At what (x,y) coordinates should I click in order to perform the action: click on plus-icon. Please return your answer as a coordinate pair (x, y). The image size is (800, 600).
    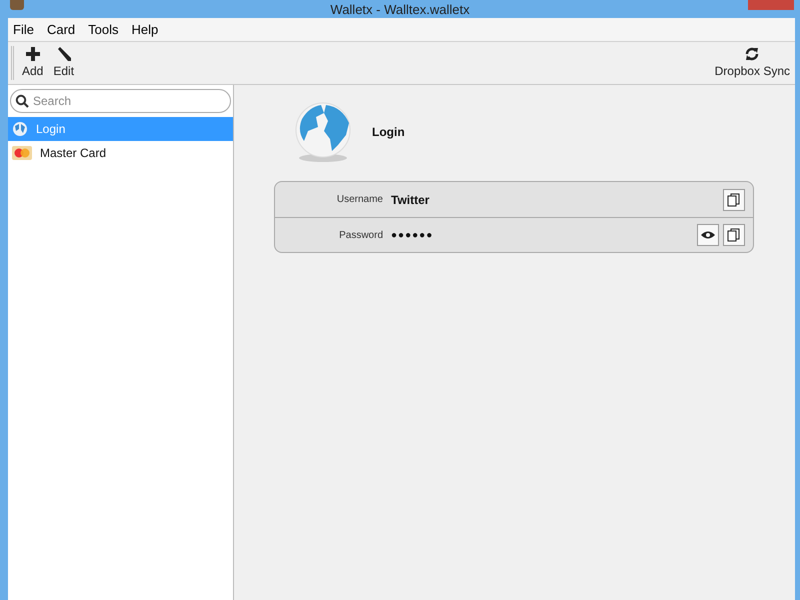
    Looking at the image, I should click on (32, 54).